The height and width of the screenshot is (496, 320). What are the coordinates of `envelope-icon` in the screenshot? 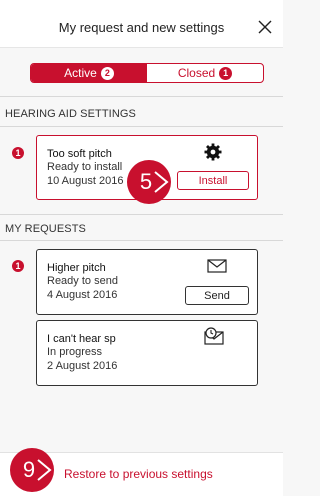 It's located at (217, 266).